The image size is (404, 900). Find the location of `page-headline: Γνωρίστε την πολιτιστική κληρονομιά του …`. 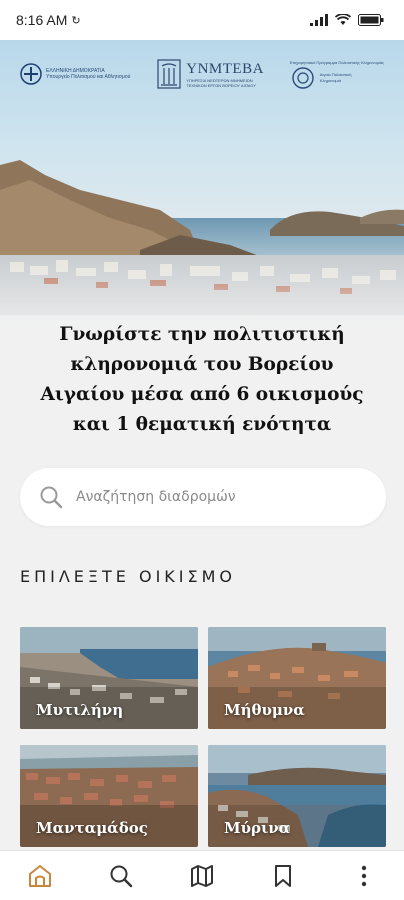

page-headline: Γνωρίστε την πολιτιστική κληρονομιά του … is located at coordinates (202, 379).